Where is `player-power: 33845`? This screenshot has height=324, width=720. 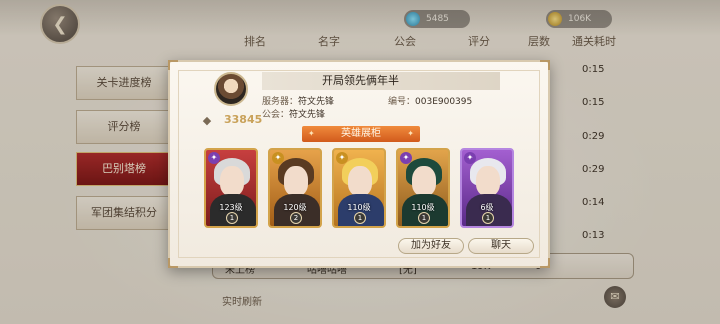
player-power: 33845 is located at coordinates (243, 119).